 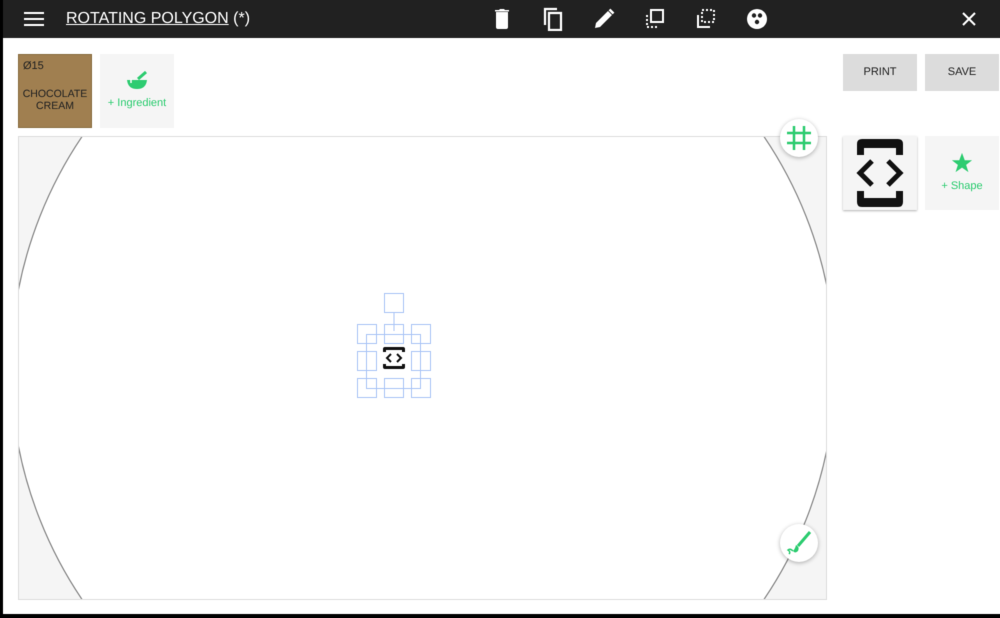 I want to click on shape-thumbnail, so click(x=880, y=173).